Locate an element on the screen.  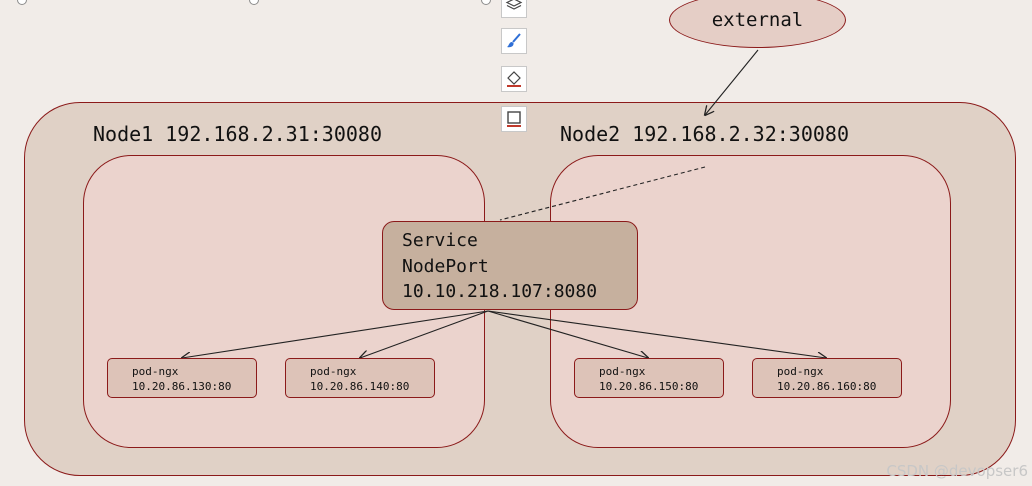
fill-bucket-icon is located at coordinates (514, 79).